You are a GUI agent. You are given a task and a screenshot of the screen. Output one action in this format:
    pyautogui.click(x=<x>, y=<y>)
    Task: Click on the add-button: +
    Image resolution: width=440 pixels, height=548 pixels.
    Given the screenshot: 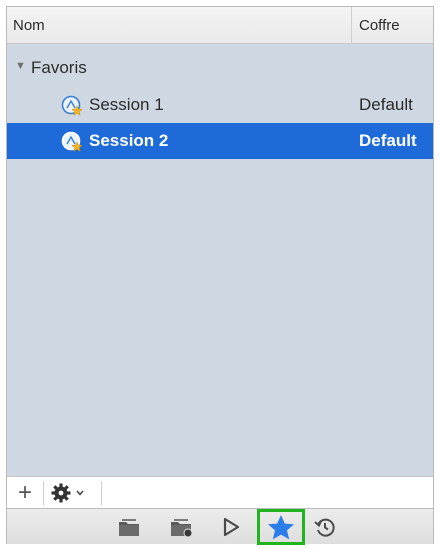 What is the action you would take?
    pyautogui.click(x=25, y=493)
    